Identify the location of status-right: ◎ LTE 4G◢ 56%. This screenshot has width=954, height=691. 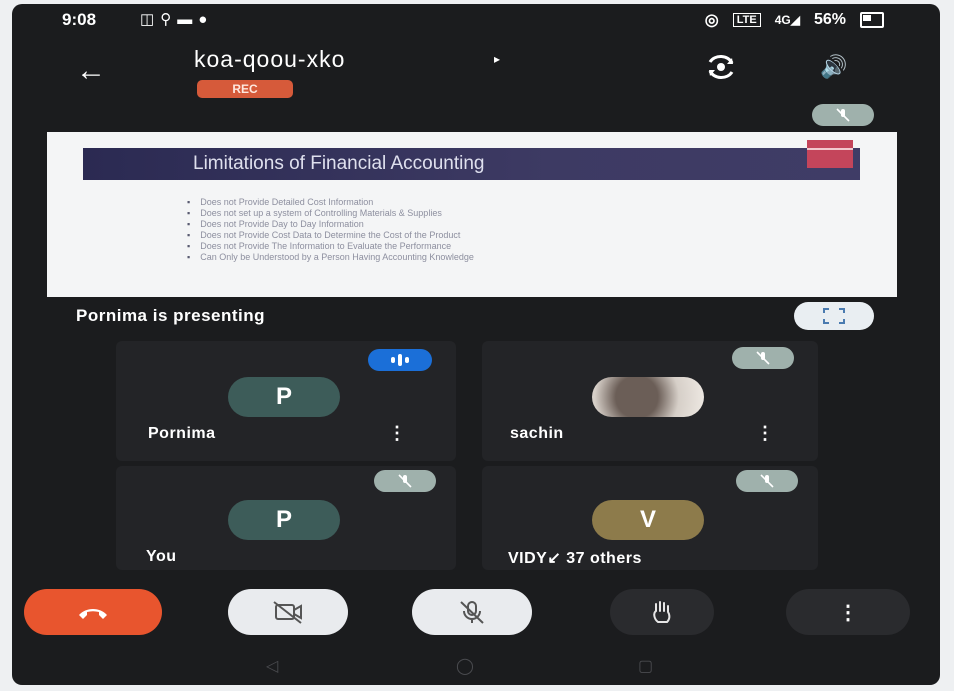
(794, 20).